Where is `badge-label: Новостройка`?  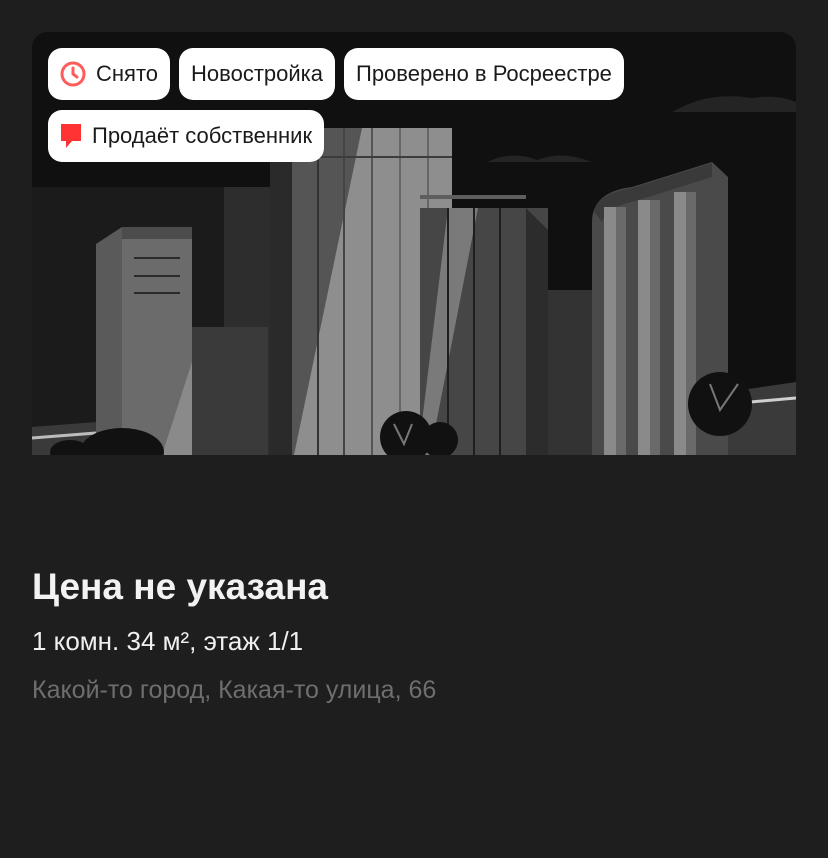
badge-label: Новостройка is located at coordinates (257, 73).